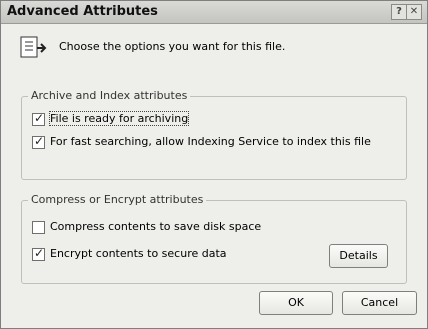 This screenshot has height=329, width=428. What do you see at coordinates (214, 12) in the screenshot?
I see `title-bar: Advanced Attributes ? ✕` at bounding box center [214, 12].